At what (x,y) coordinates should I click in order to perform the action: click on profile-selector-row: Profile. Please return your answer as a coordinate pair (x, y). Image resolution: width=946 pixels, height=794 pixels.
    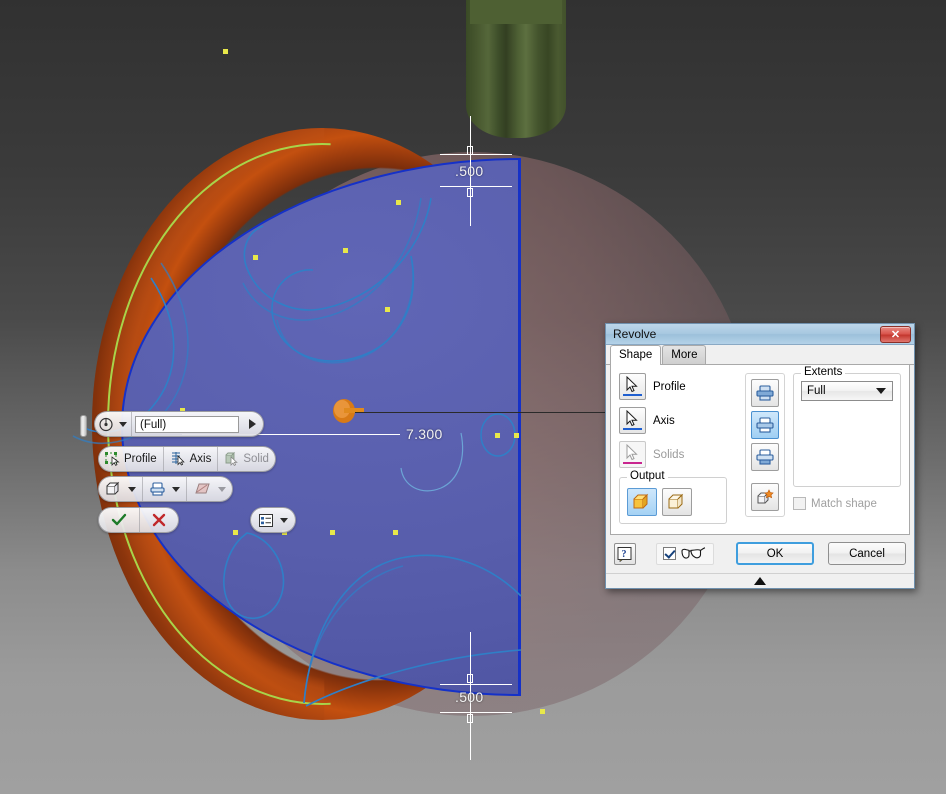
    Looking at the image, I should click on (678, 386).